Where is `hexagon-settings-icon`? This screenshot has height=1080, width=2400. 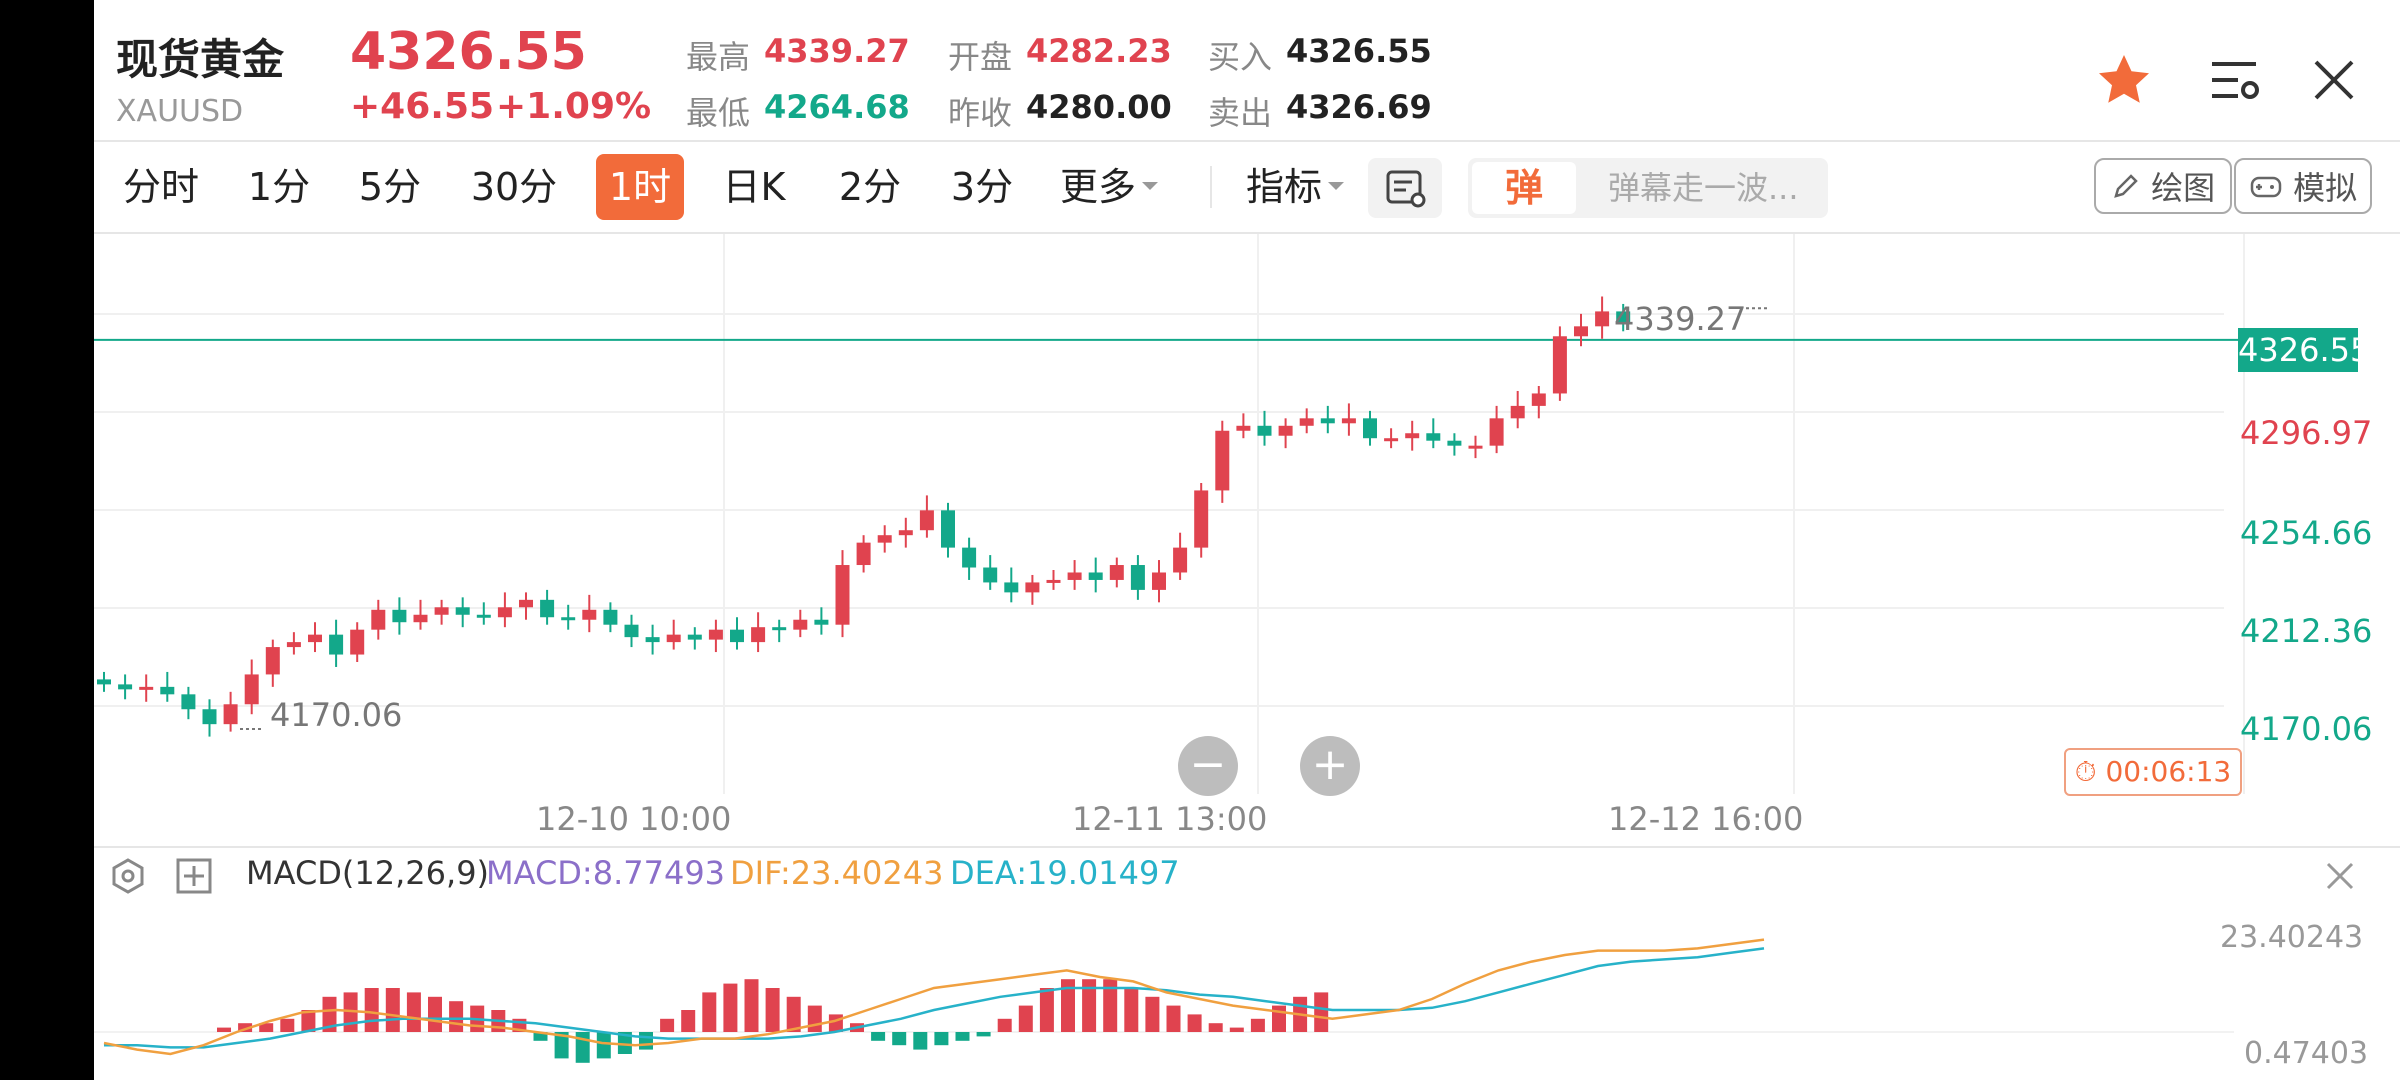
hexagon-settings-icon is located at coordinates (128, 876).